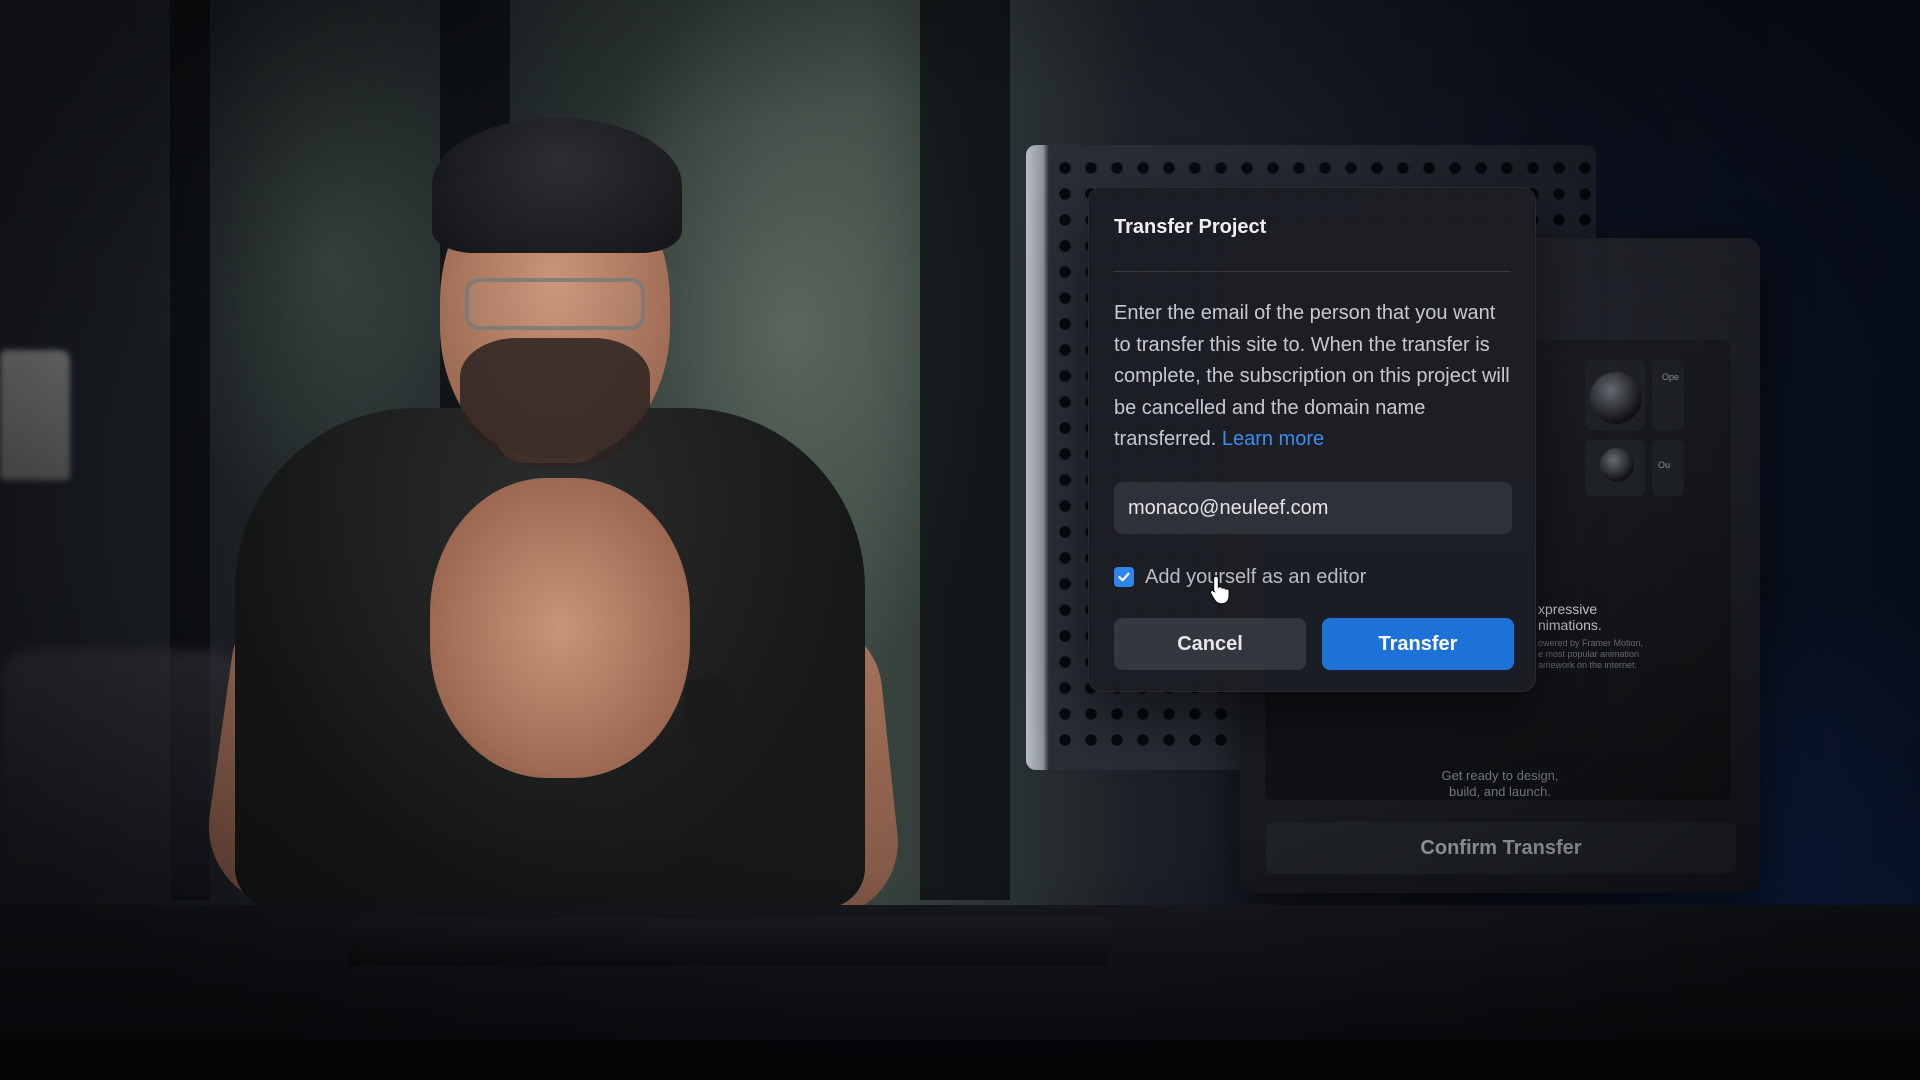  I want to click on learn-more-link: Learn more, so click(1273, 439).